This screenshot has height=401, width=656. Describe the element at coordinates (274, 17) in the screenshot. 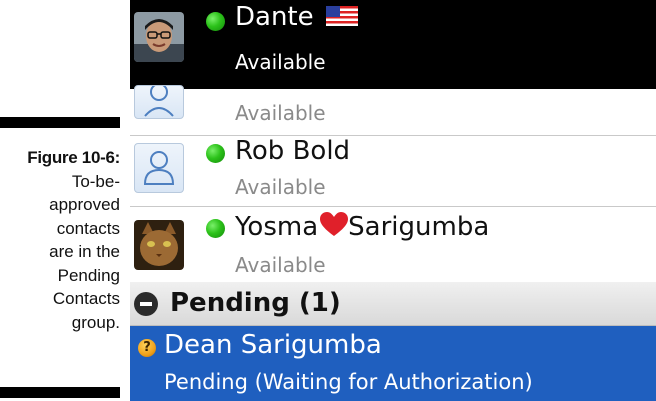

I see `contact-name: Dante` at that location.